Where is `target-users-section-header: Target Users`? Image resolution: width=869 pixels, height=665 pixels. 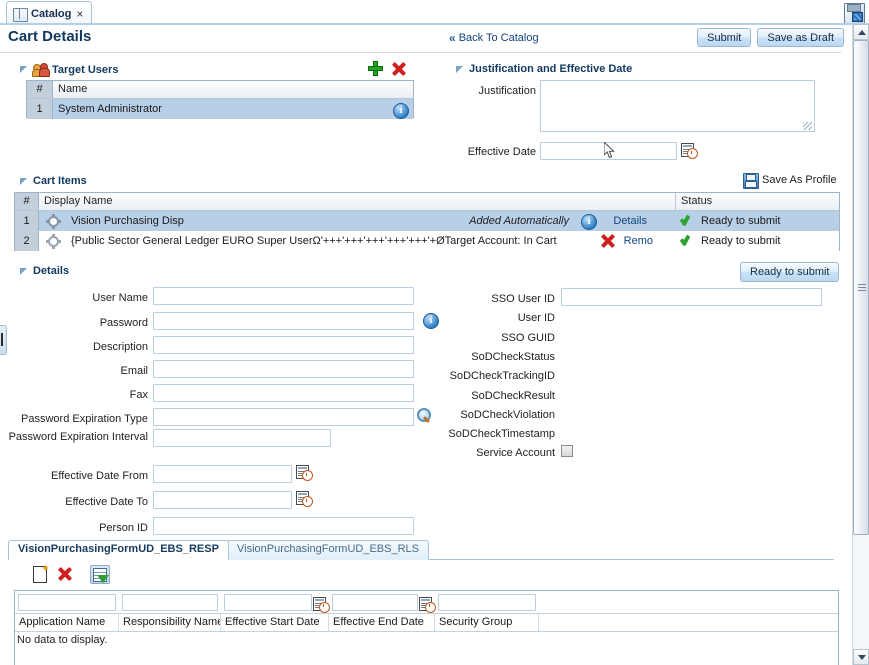
target-users-section-header: Target Users is located at coordinates (69, 70).